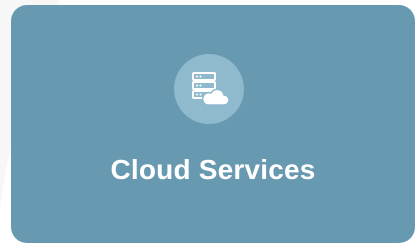 This screenshot has width=416, height=245. I want to click on card-title: Cloud Services, so click(213, 169).